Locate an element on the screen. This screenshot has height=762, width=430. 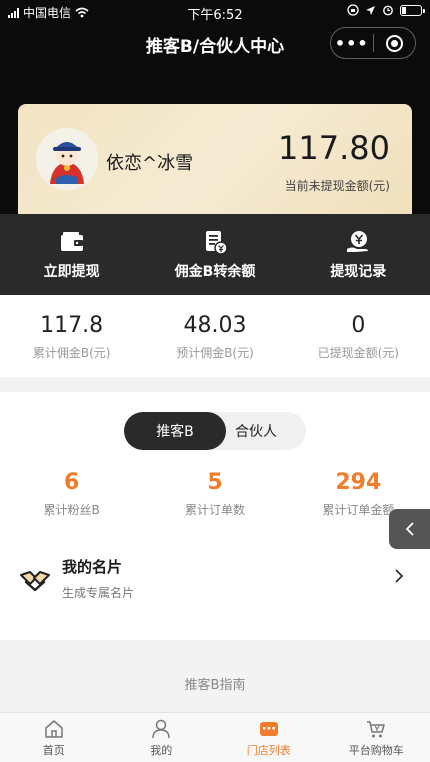
stat-value: 6 is located at coordinates (72, 482).